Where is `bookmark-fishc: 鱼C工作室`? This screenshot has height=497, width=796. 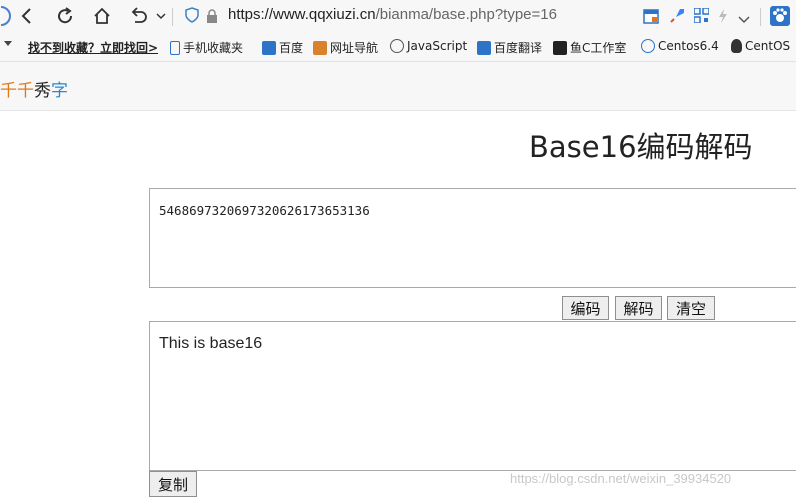 bookmark-fishc: 鱼C工作室 is located at coordinates (589, 47).